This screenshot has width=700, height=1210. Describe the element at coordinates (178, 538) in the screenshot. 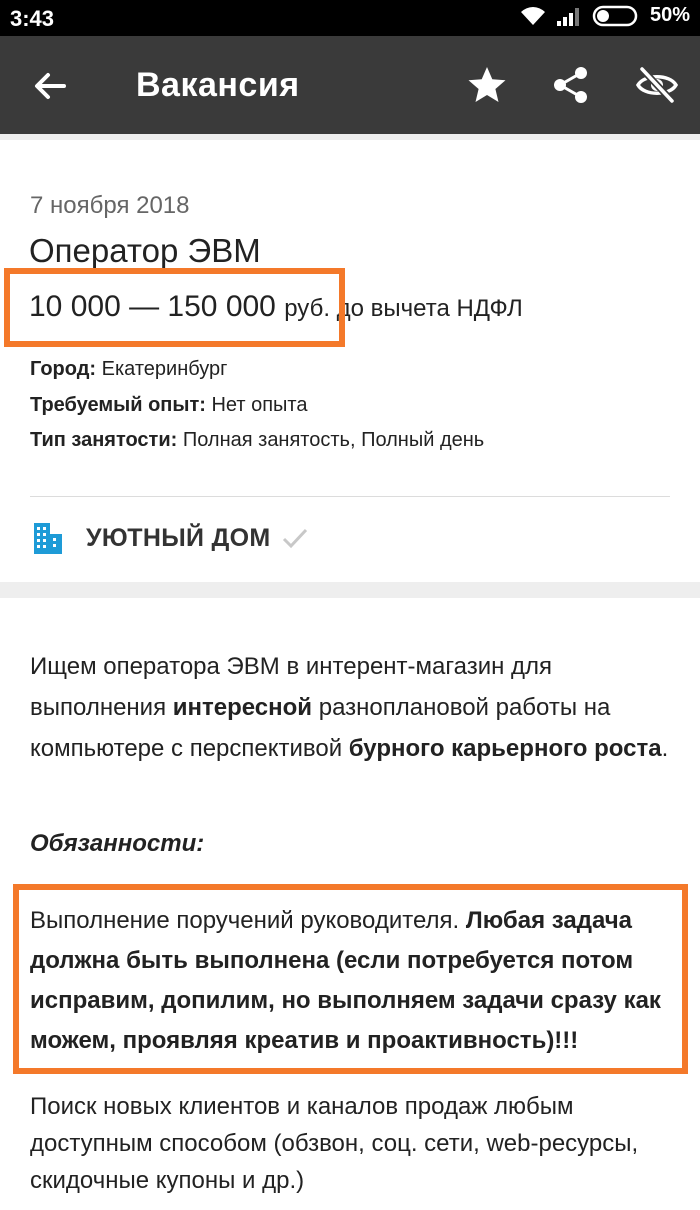

I see `company-name: УЮТНЫЙ ДОМ` at that location.